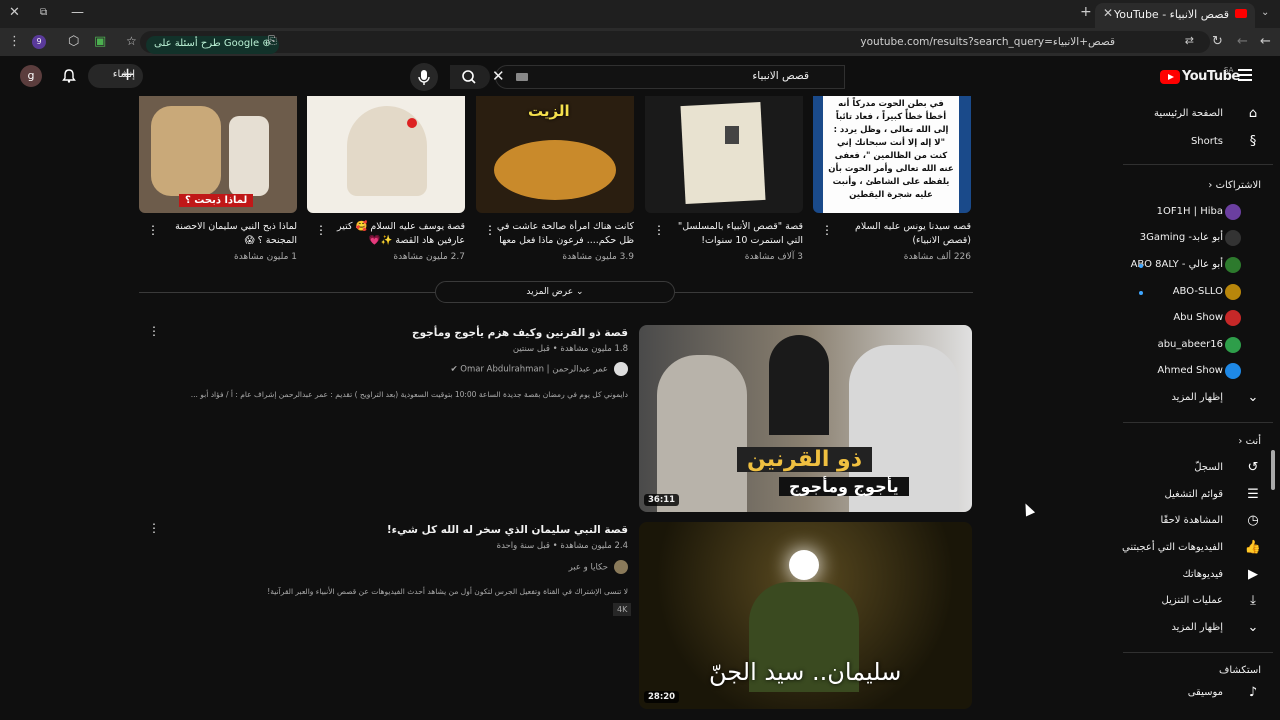 Image resolution: width=1280 pixels, height=720 pixels. What do you see at coordinates (1198, 522) in the screenshot?
I see `sidebar-item-watch-later: ◷ المشاهدة لاحقًا` at bounding box center [1198, 522].